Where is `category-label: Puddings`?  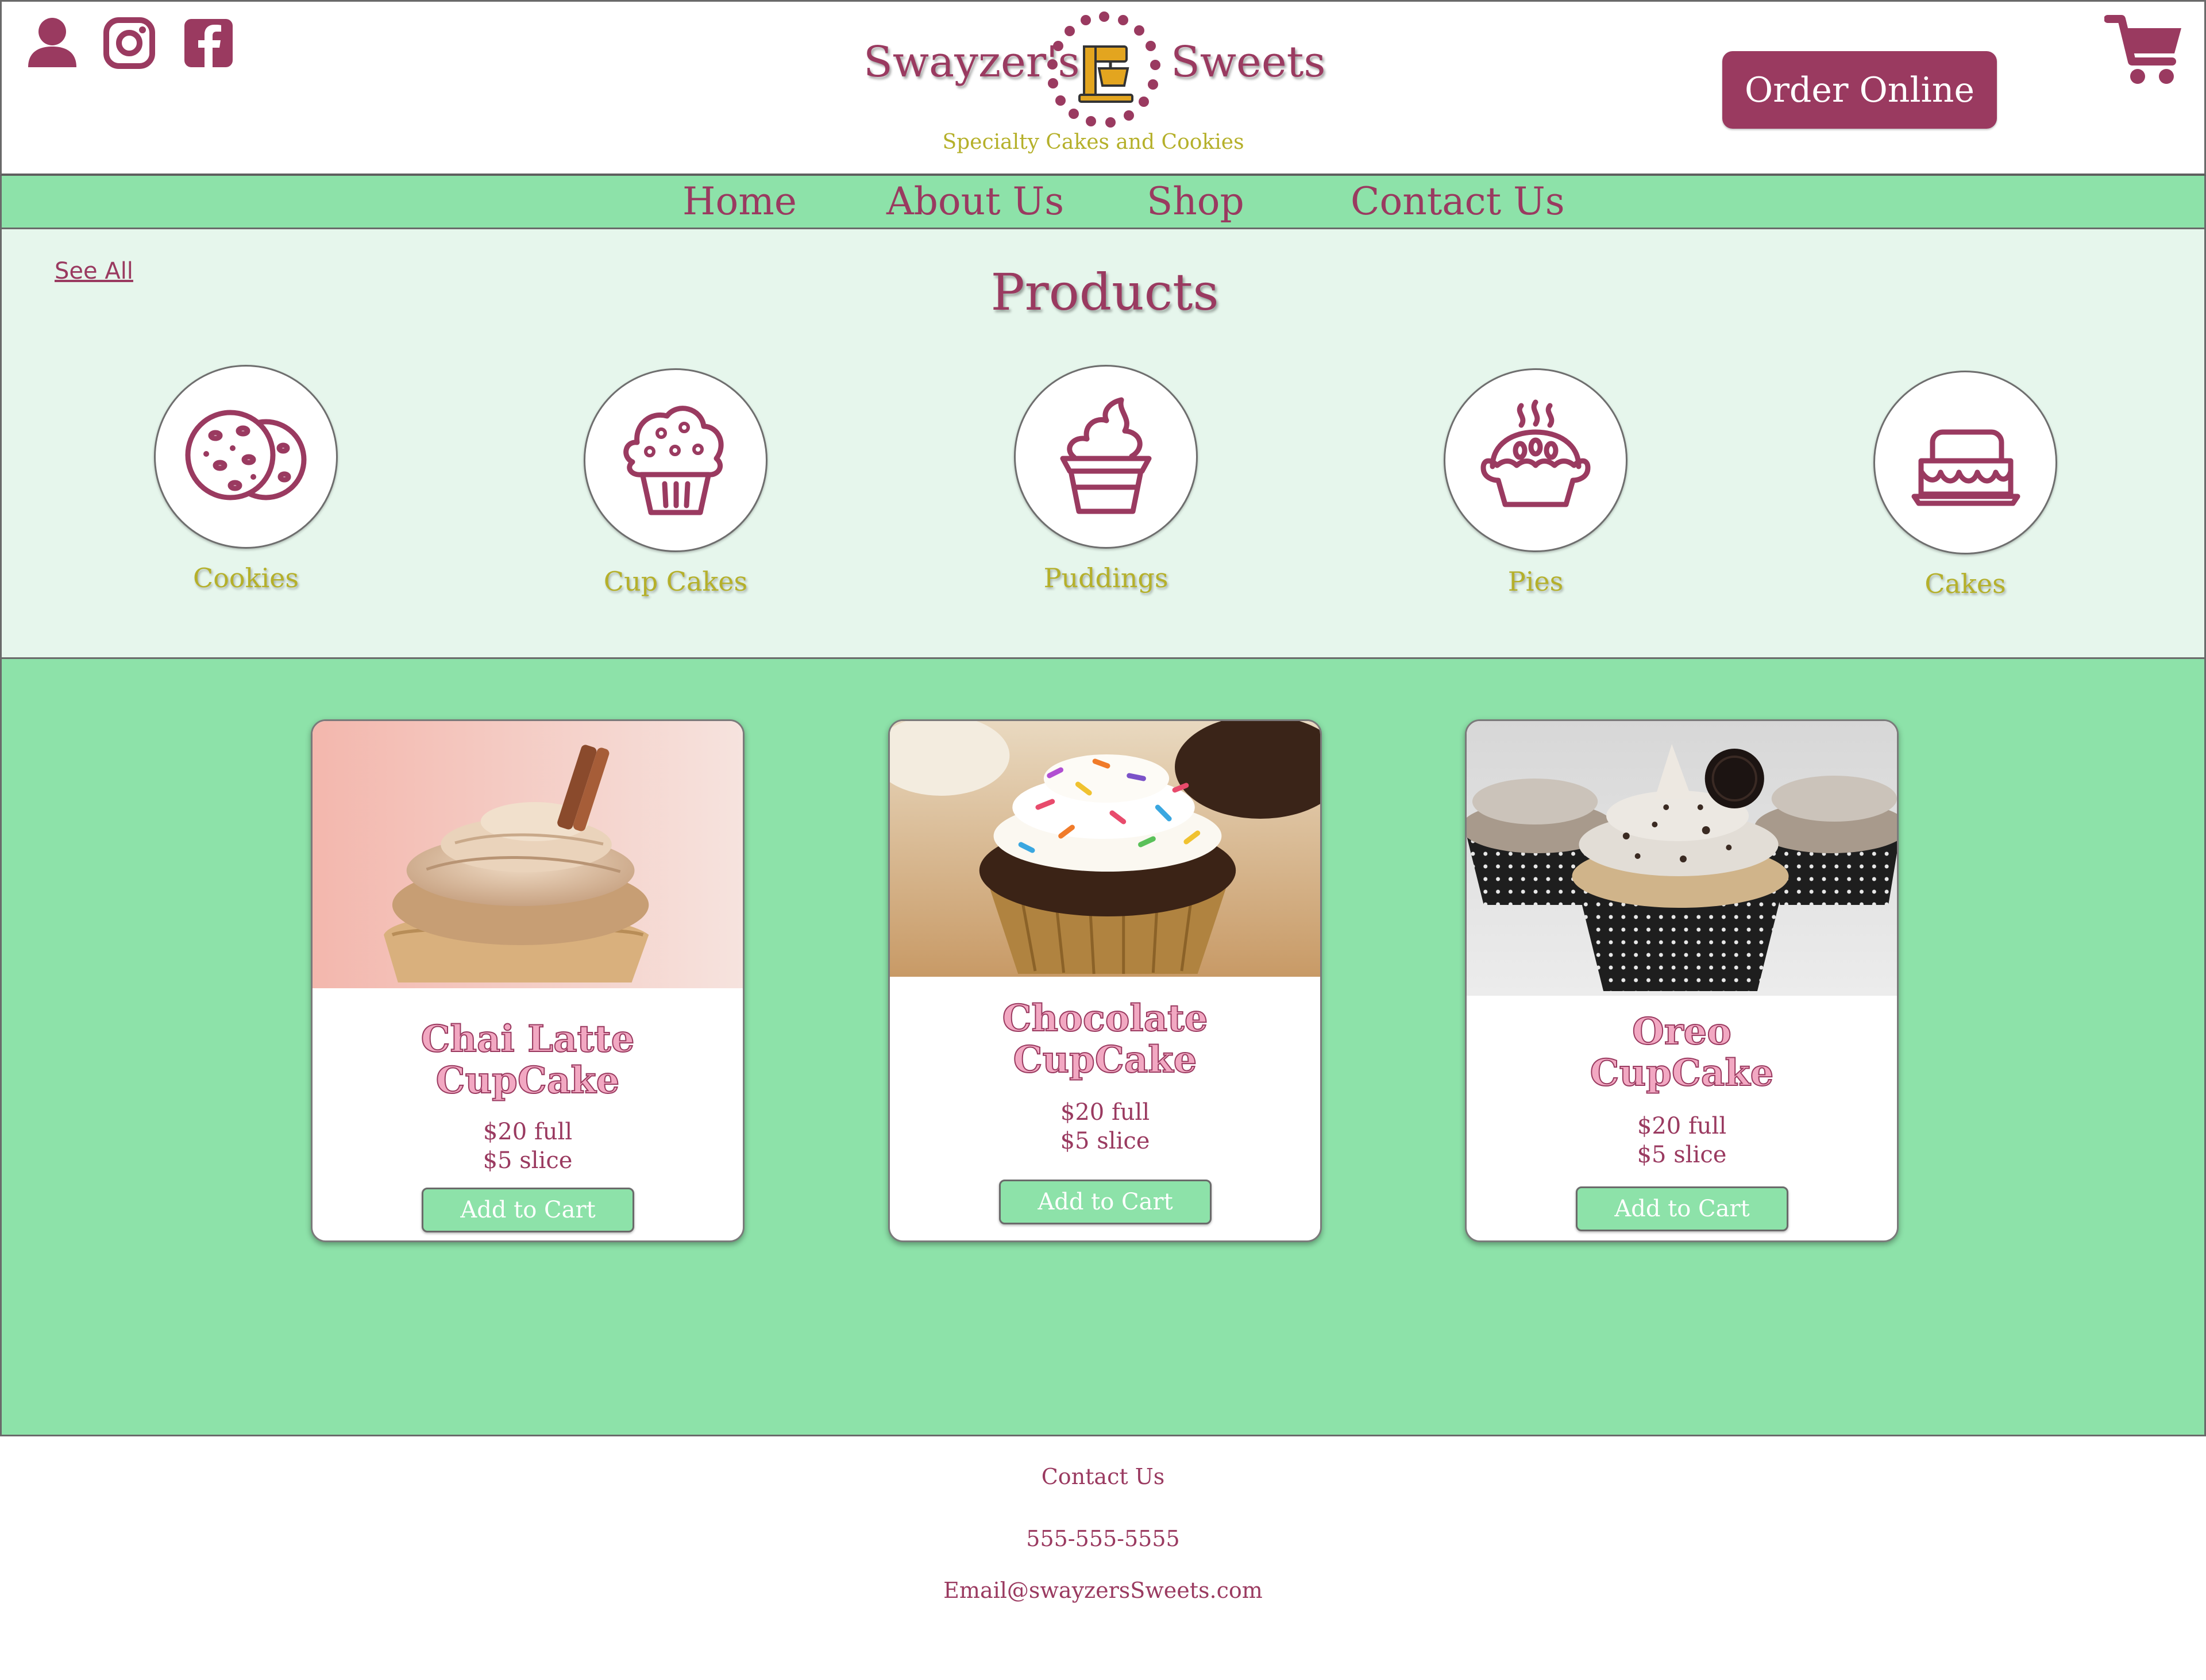 category-label: Puddings is located at coordinates (1105, 578).